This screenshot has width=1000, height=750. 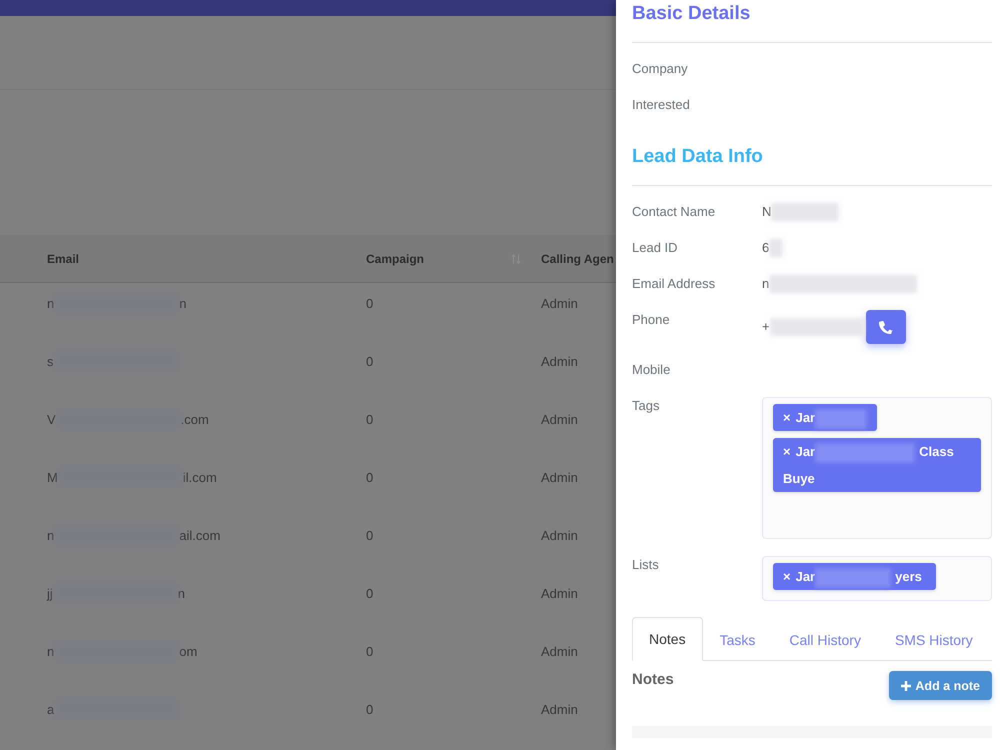 I want to click on email-text: jj, so click(x=50, y=593).